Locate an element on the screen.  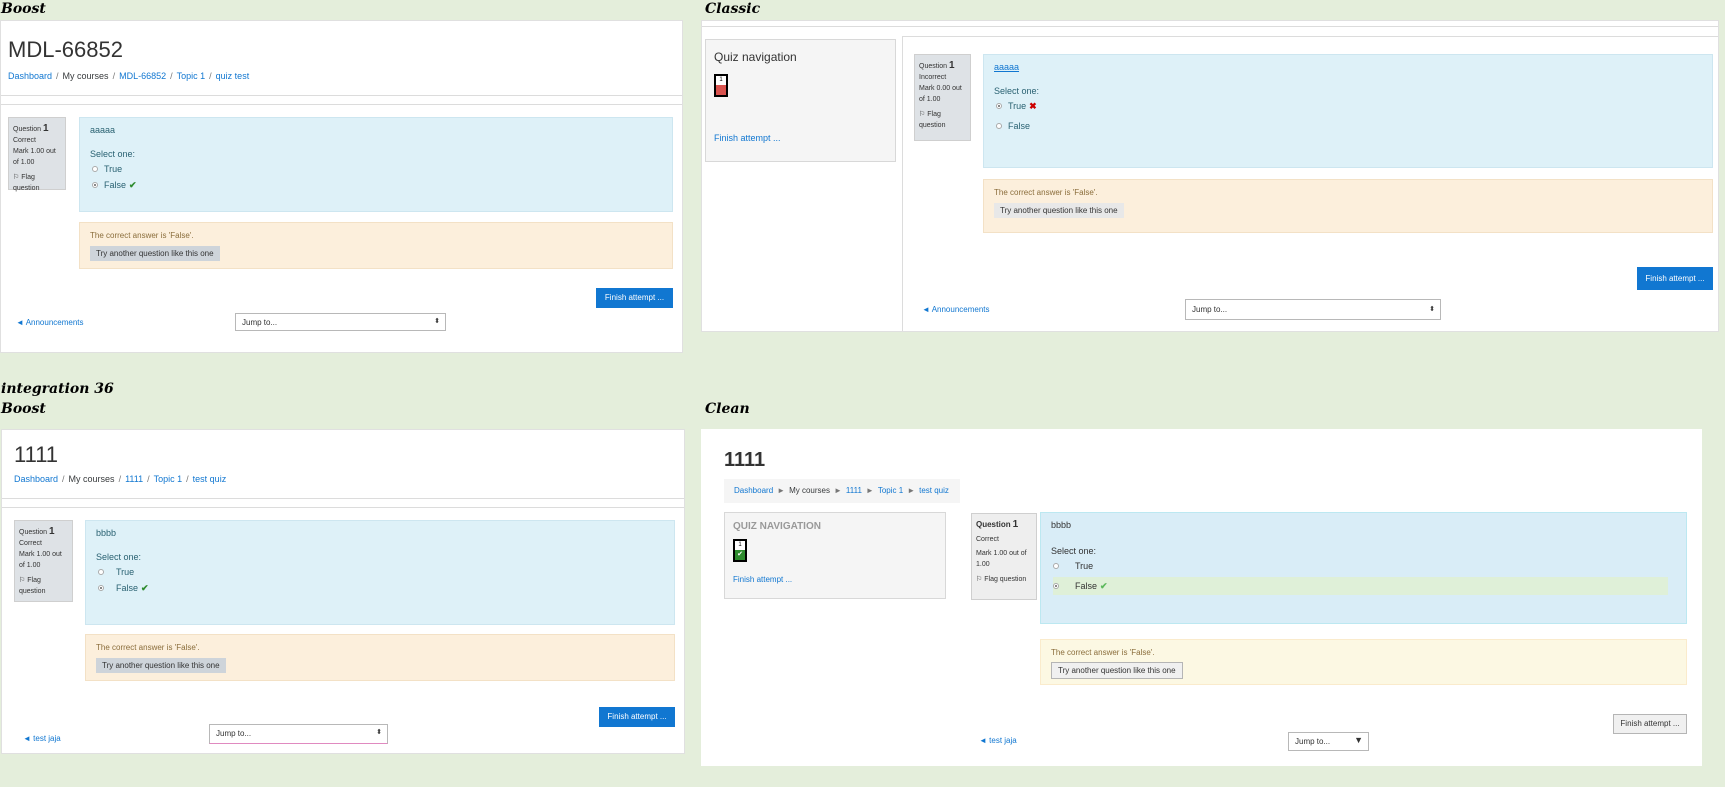
question-formulation: aaaaa Select one: True ✖ False is located at coordinates (1348, 111).